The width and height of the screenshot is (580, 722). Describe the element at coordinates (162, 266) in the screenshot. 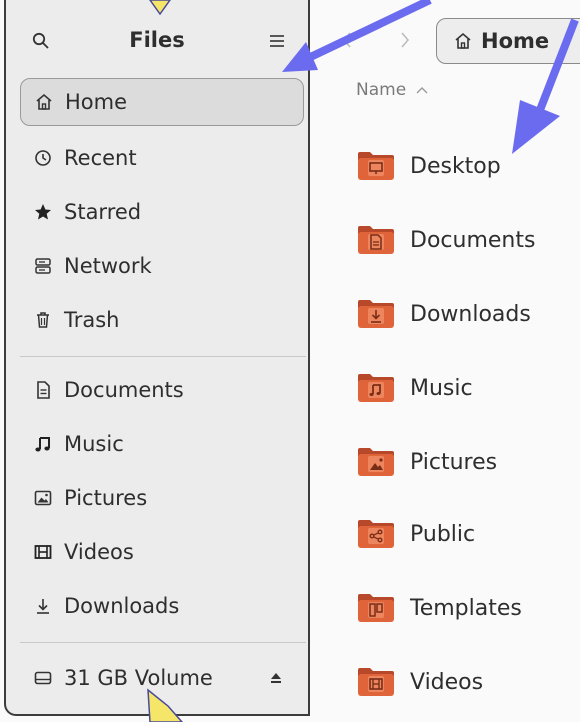

I see `sidebar-item-network: Network` at that location.